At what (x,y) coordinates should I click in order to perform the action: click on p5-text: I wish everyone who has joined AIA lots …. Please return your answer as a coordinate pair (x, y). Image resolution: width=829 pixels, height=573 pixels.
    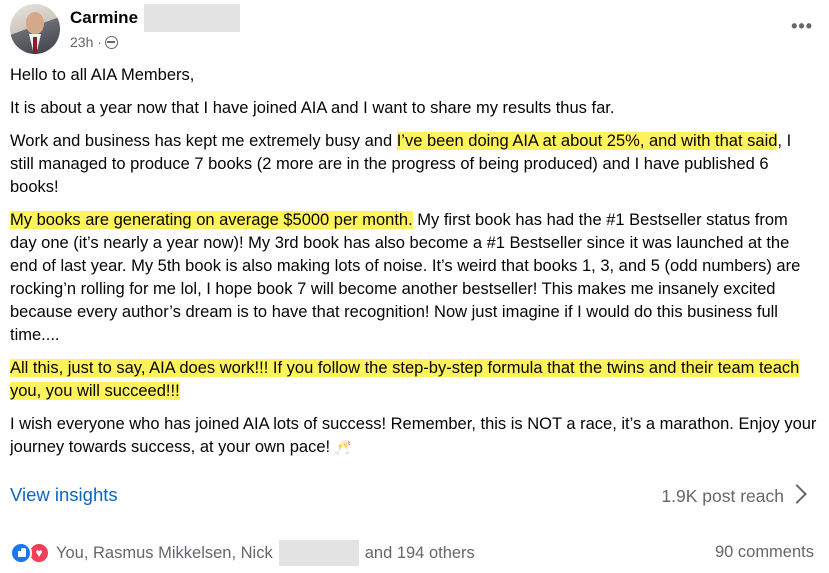
    Looking at the image, I should click on (413, 435).